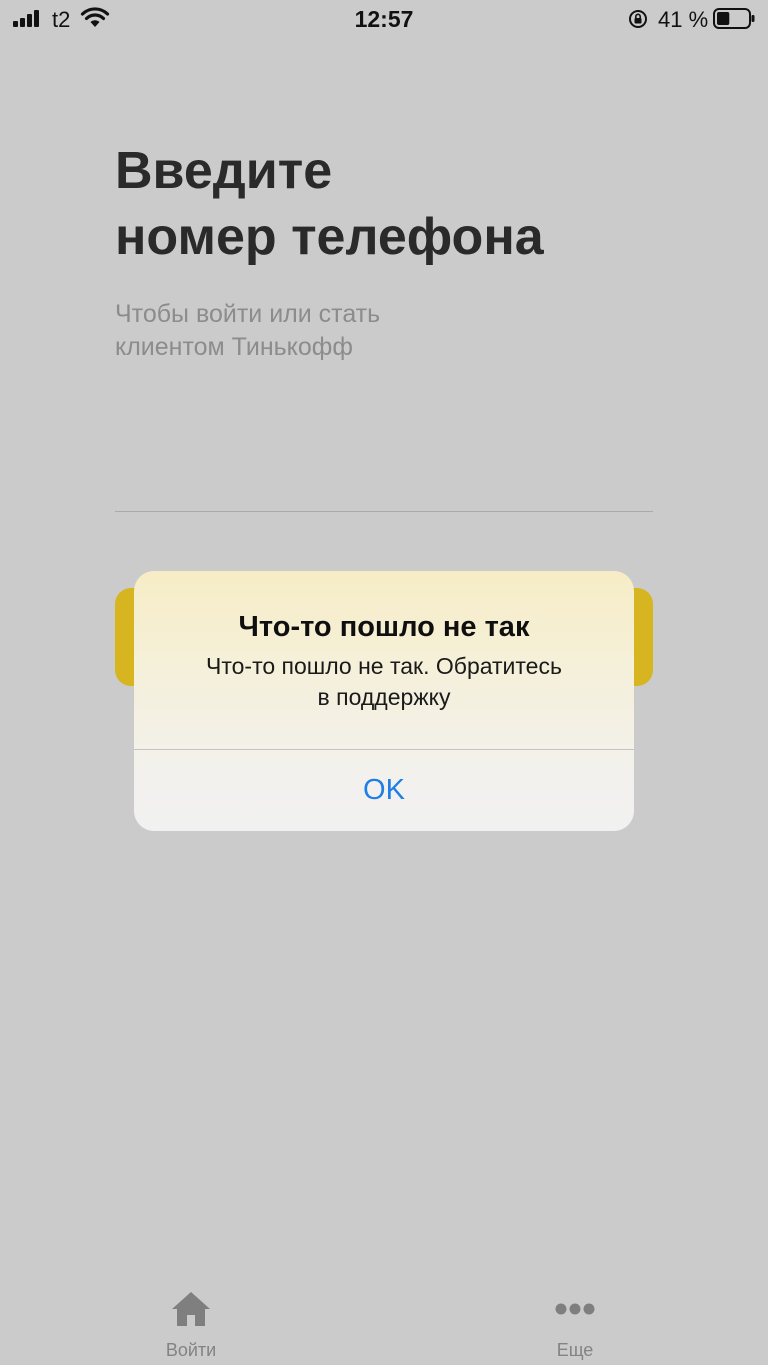 The width and height of the screenshot is (768, 1365). I want to click on rotation-lock-icon, so click(638, 19).